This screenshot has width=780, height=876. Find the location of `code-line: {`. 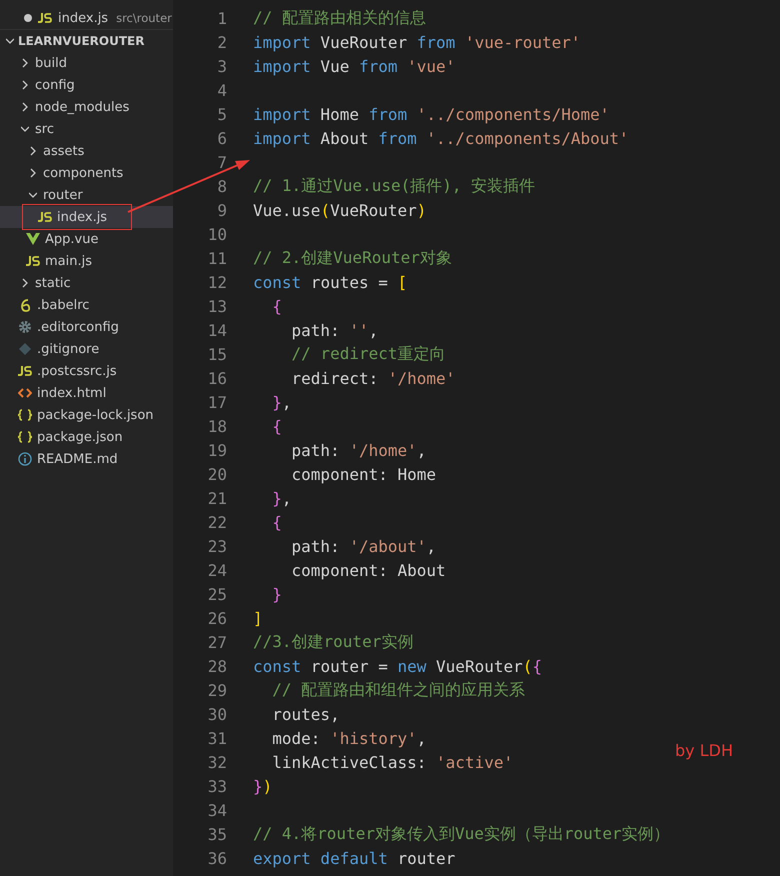

code-line: { is located at coordinates (276, 306).